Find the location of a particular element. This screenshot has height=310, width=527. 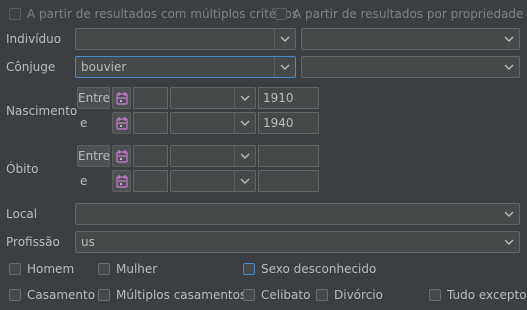

celibate-checkbox is located at coordinates (249, 295).